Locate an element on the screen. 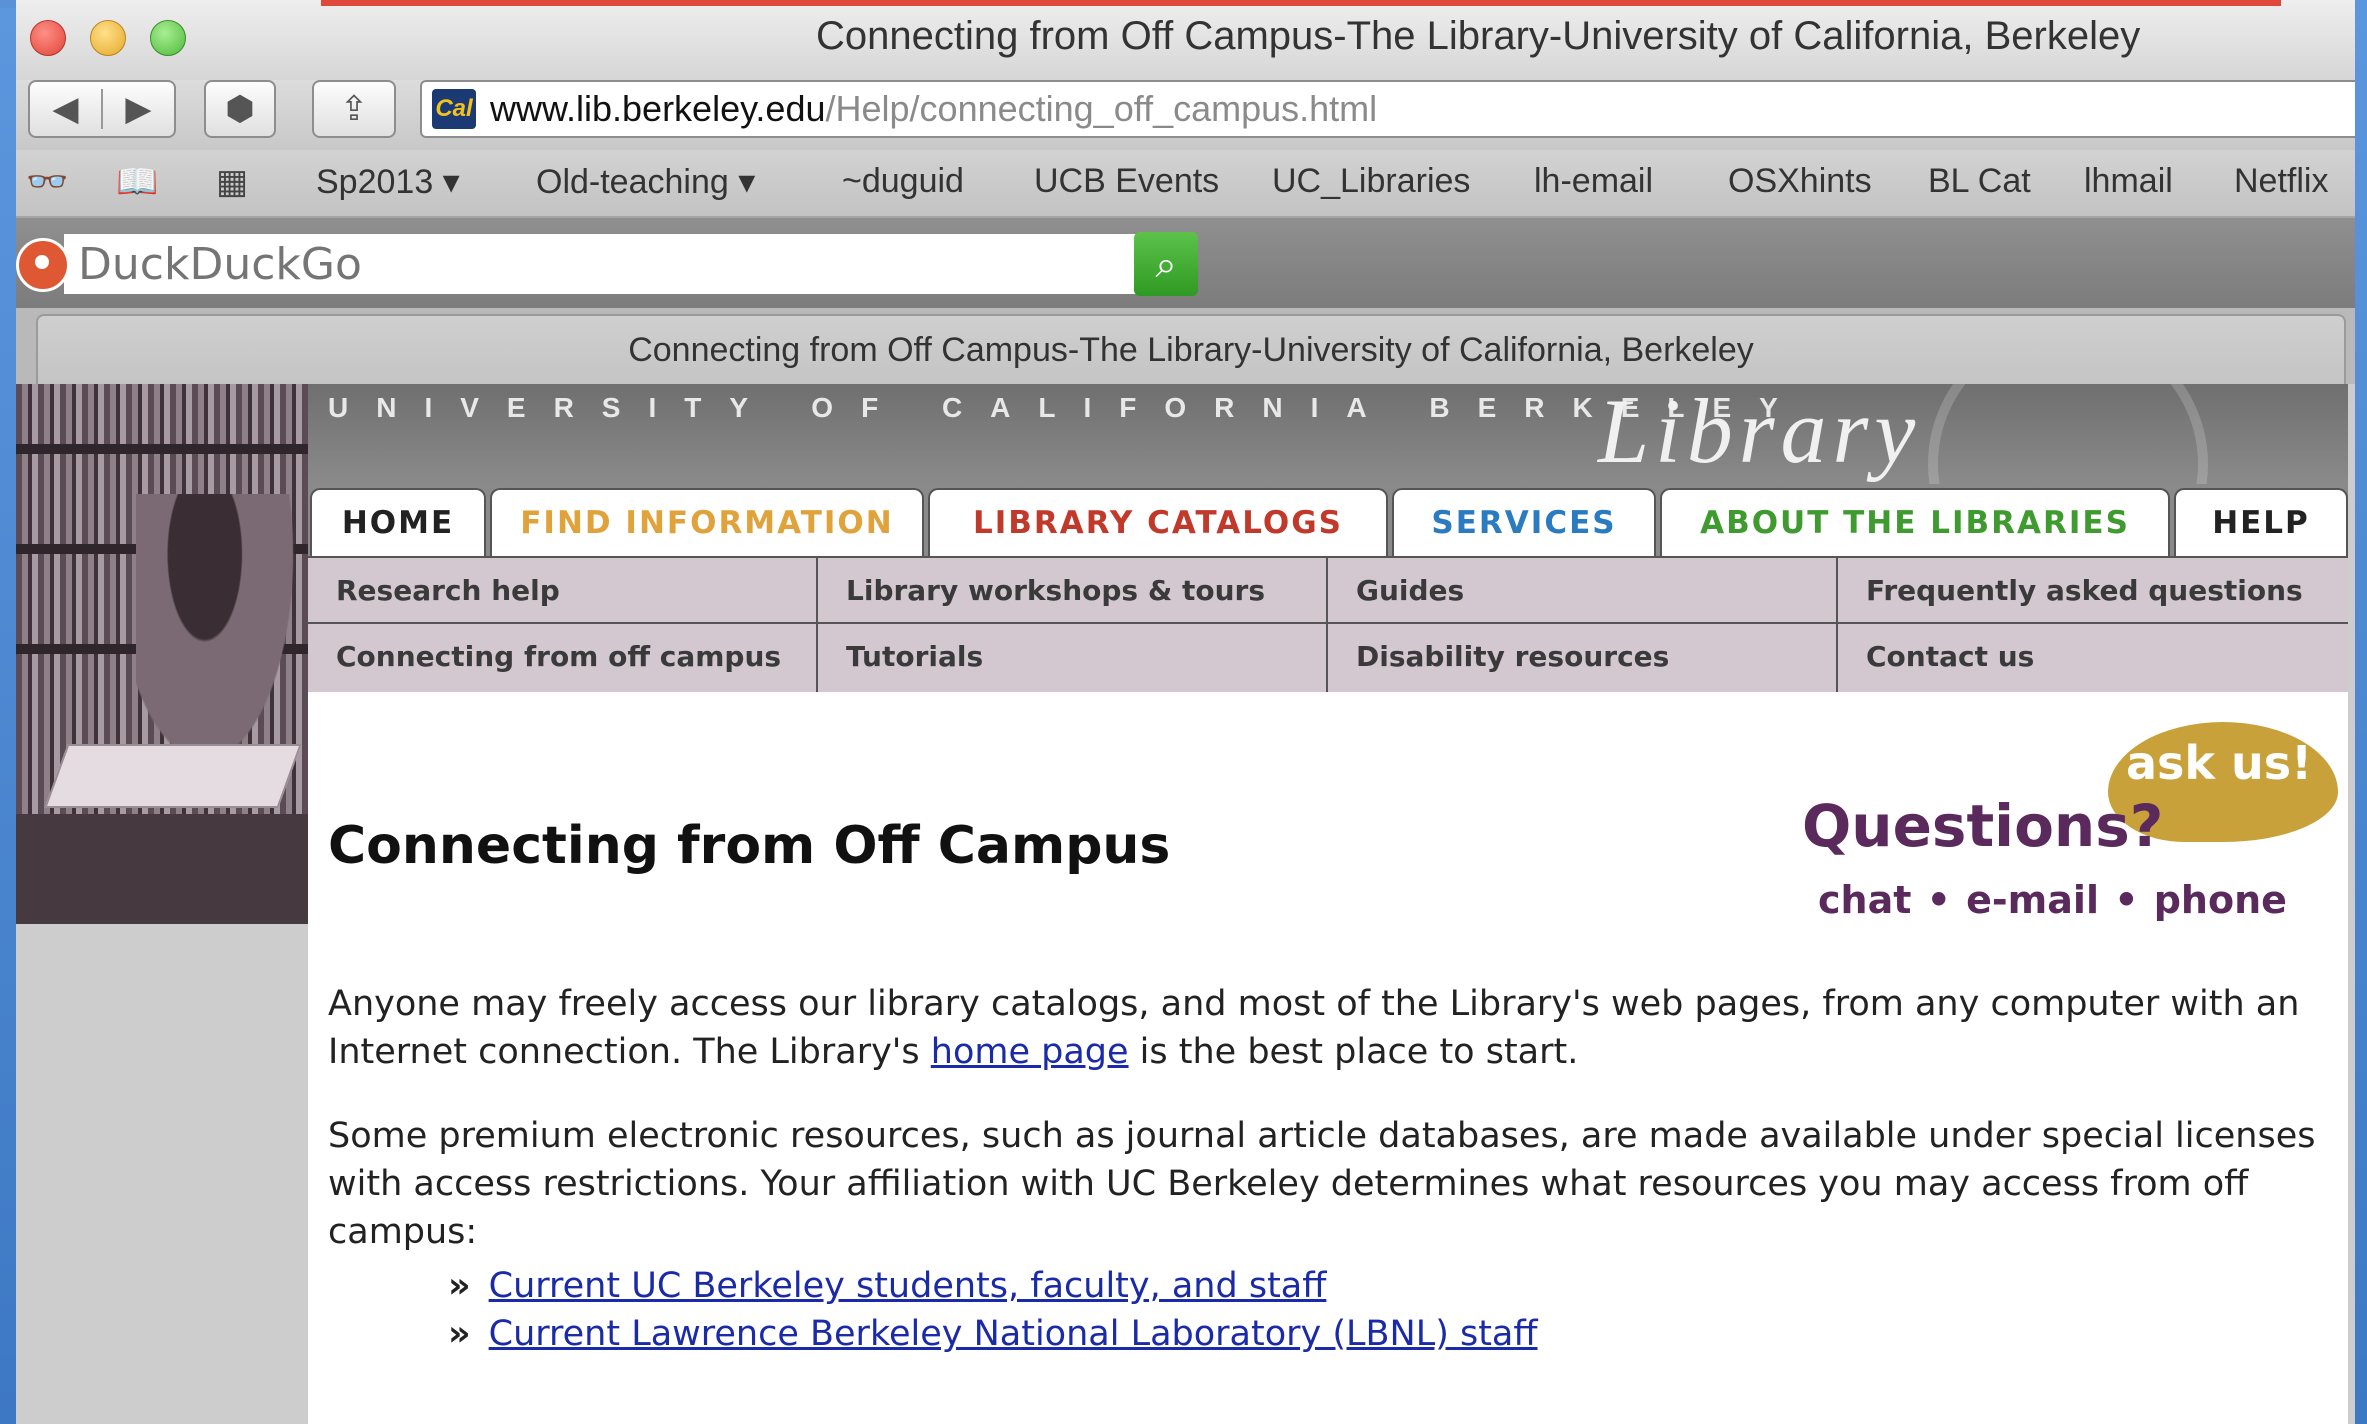 This screenshot has height=1424, width=2367. ask-us-label: ask us! is located at coordinates (2219, 763).